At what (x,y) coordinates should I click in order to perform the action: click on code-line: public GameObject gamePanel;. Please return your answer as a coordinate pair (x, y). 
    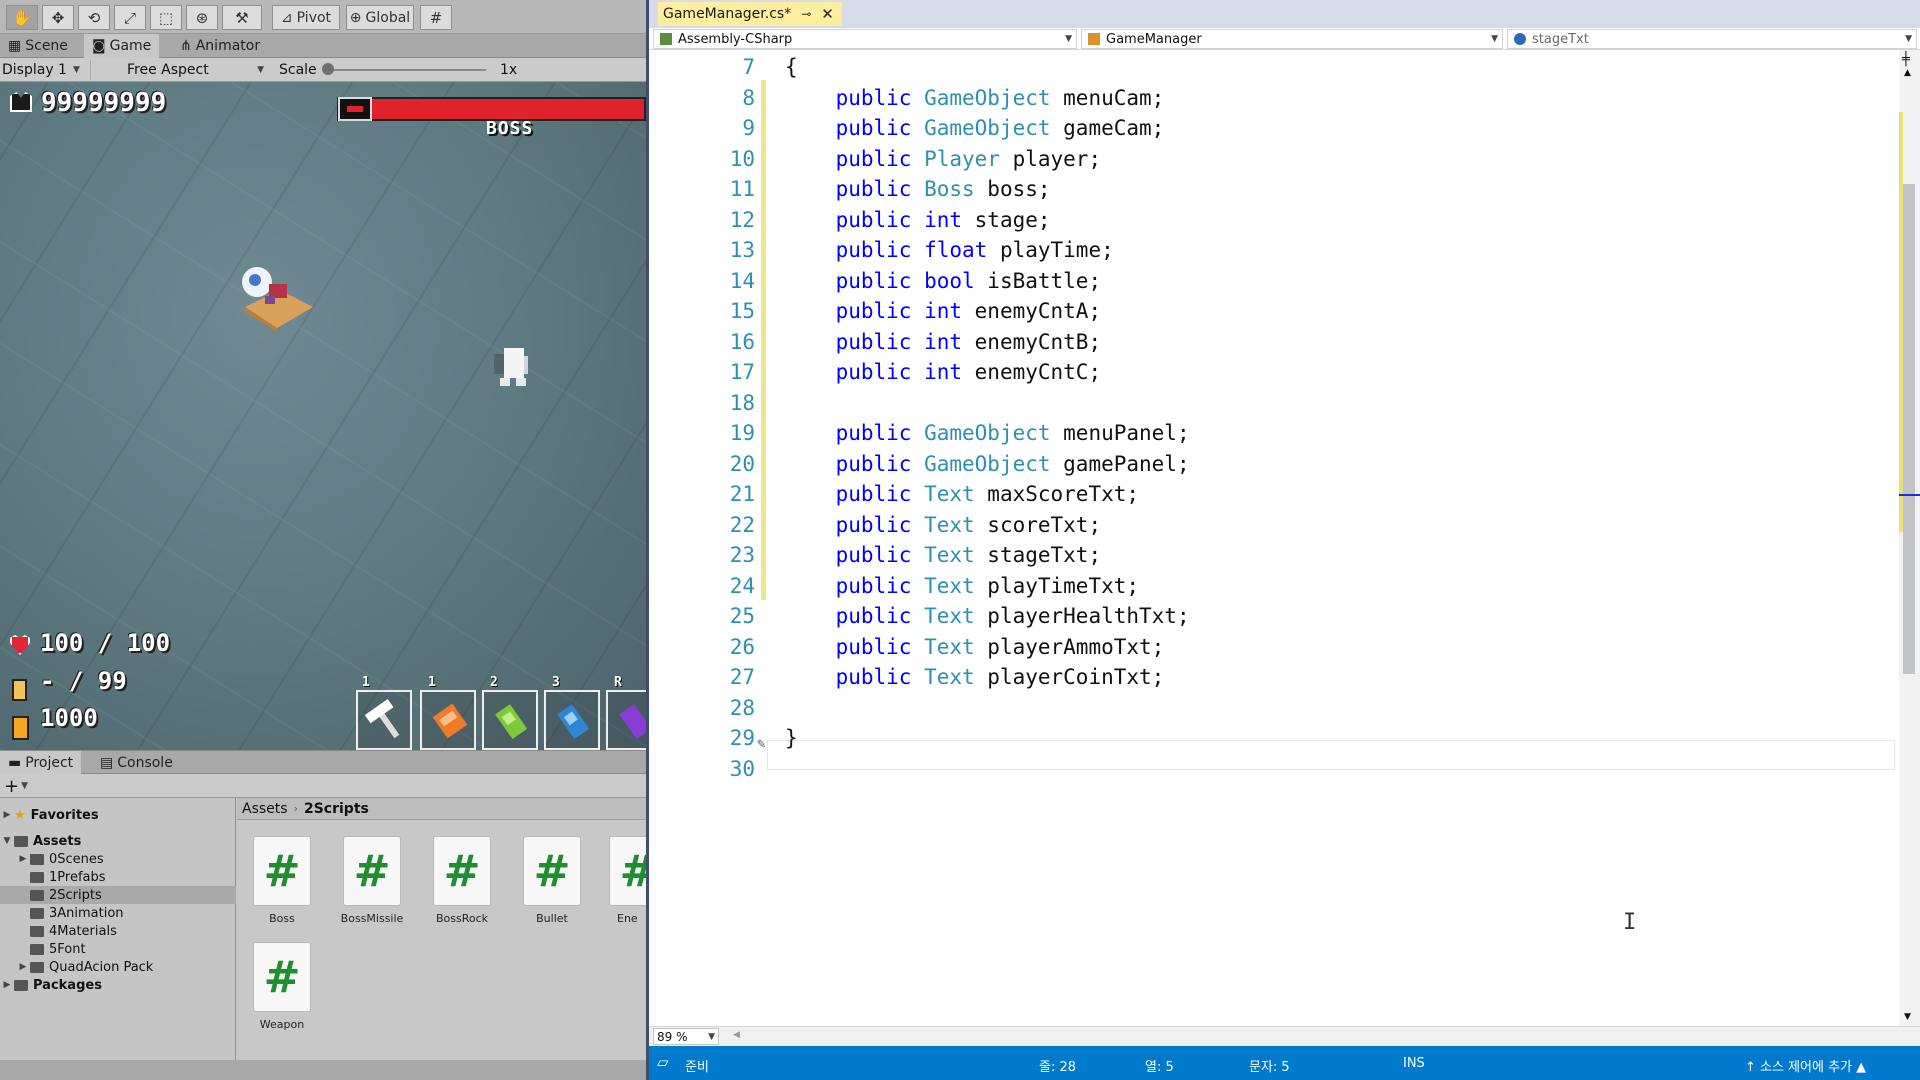
    Looking at the image, I should click on (987, 464).